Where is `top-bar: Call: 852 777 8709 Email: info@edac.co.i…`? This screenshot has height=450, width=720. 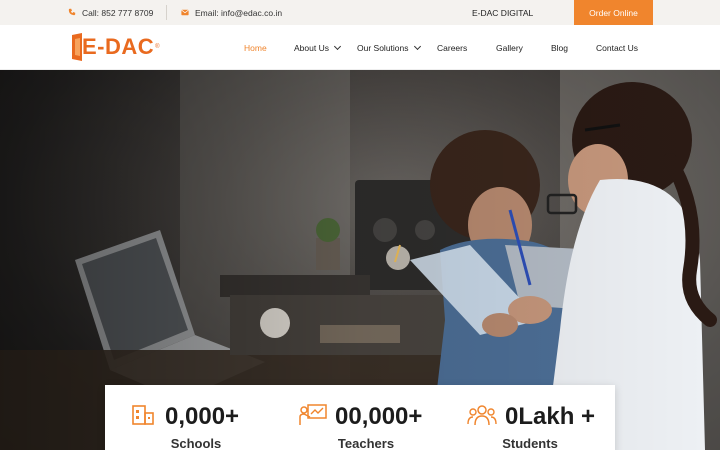
top-bar: Call: 852 777 8709 Email: info@edac.co.i… is located at coordinates (360, 12).